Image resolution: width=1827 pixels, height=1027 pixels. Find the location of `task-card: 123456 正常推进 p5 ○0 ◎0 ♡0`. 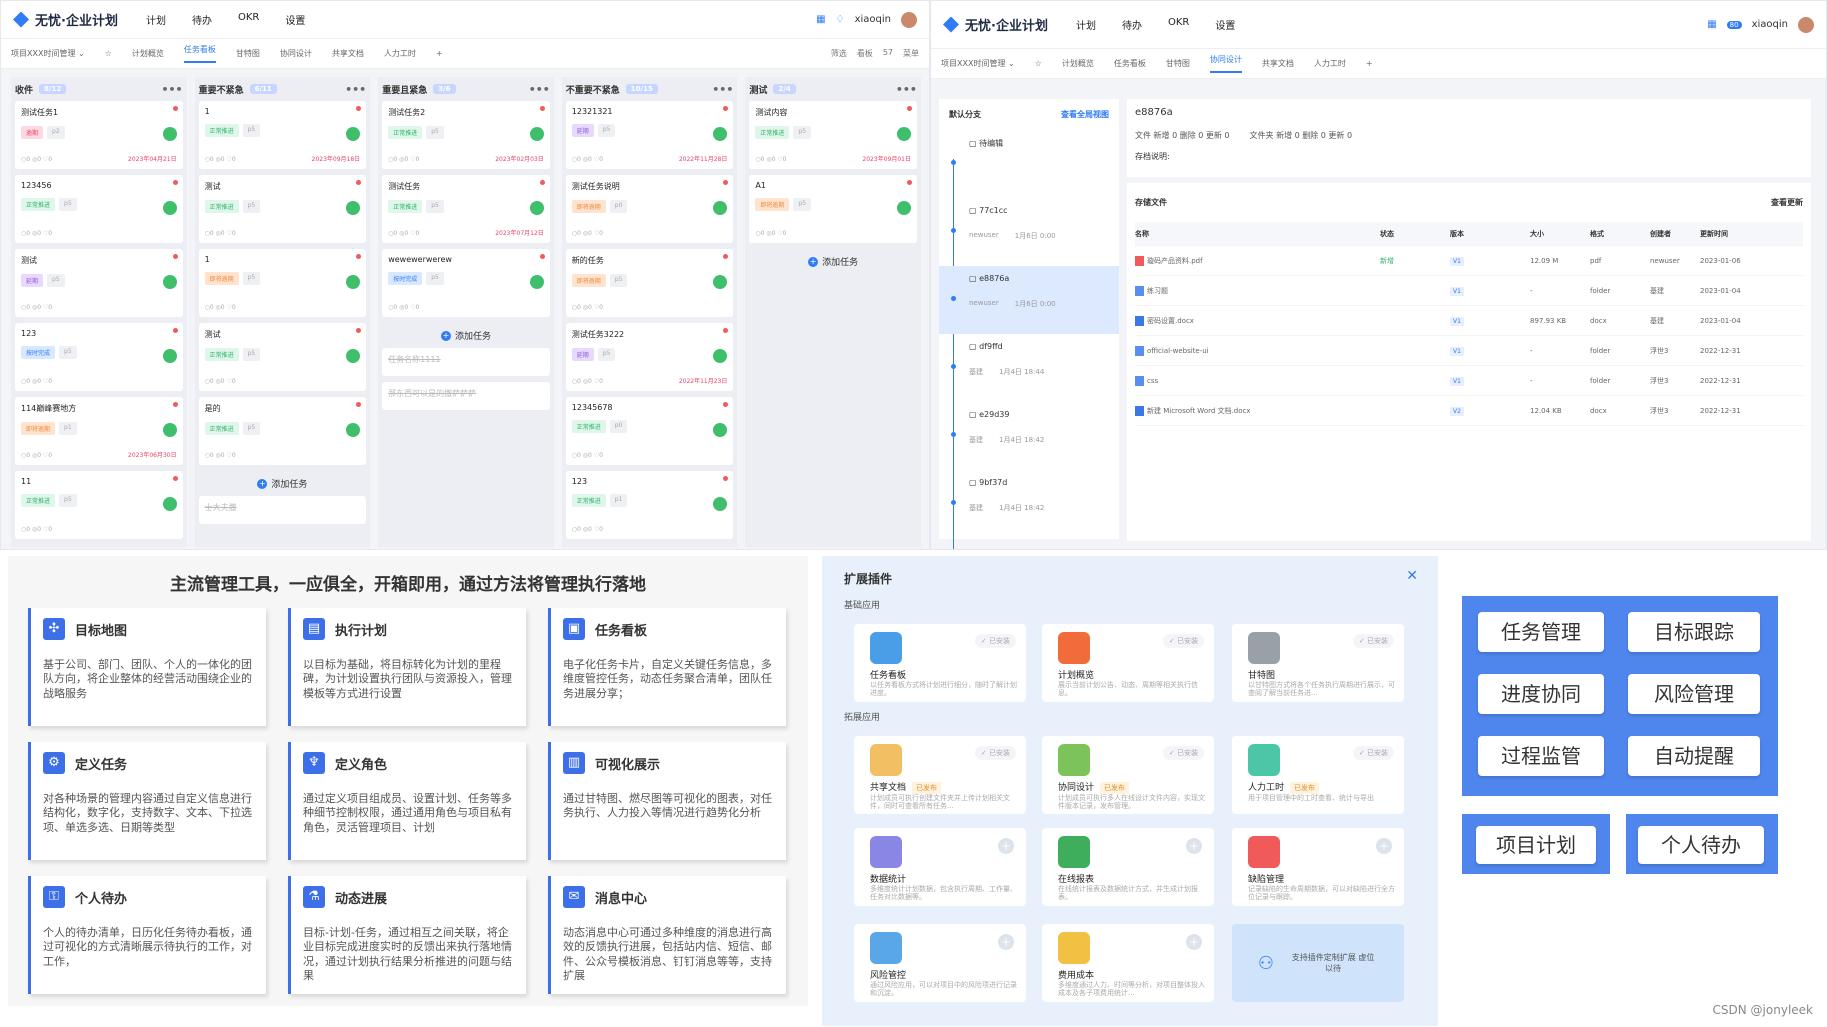

task-card: 123456 正常推进 p5 ○0 ◎0 ♡0 is located at coordinates (99, 209).